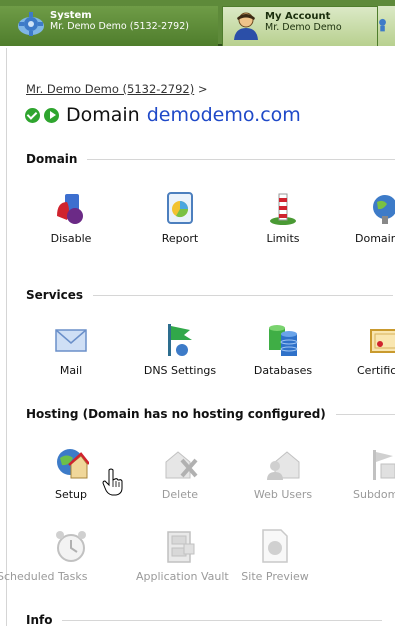 This screenshot has height=626, width=395. I want to click on tool-label-delete: Delete, so click(180, 494).